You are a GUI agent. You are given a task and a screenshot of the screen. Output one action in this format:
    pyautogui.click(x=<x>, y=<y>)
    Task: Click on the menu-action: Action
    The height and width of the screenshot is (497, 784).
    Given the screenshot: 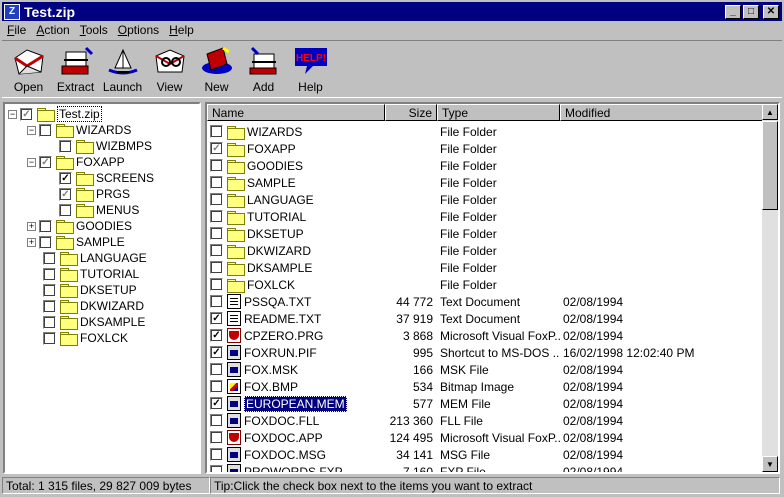 What is the action you would take?
    pyautogui.click(x=52, y=30)
    